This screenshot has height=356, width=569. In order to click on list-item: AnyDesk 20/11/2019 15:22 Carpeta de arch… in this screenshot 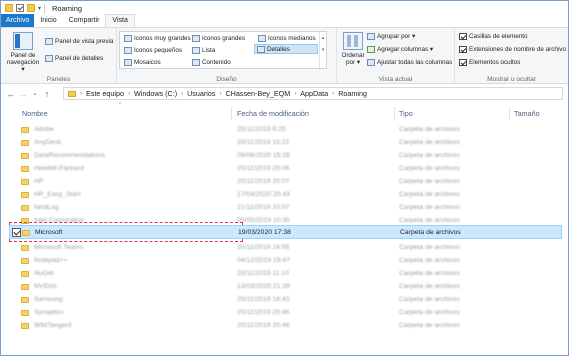, I will do `click(285, 143)`.